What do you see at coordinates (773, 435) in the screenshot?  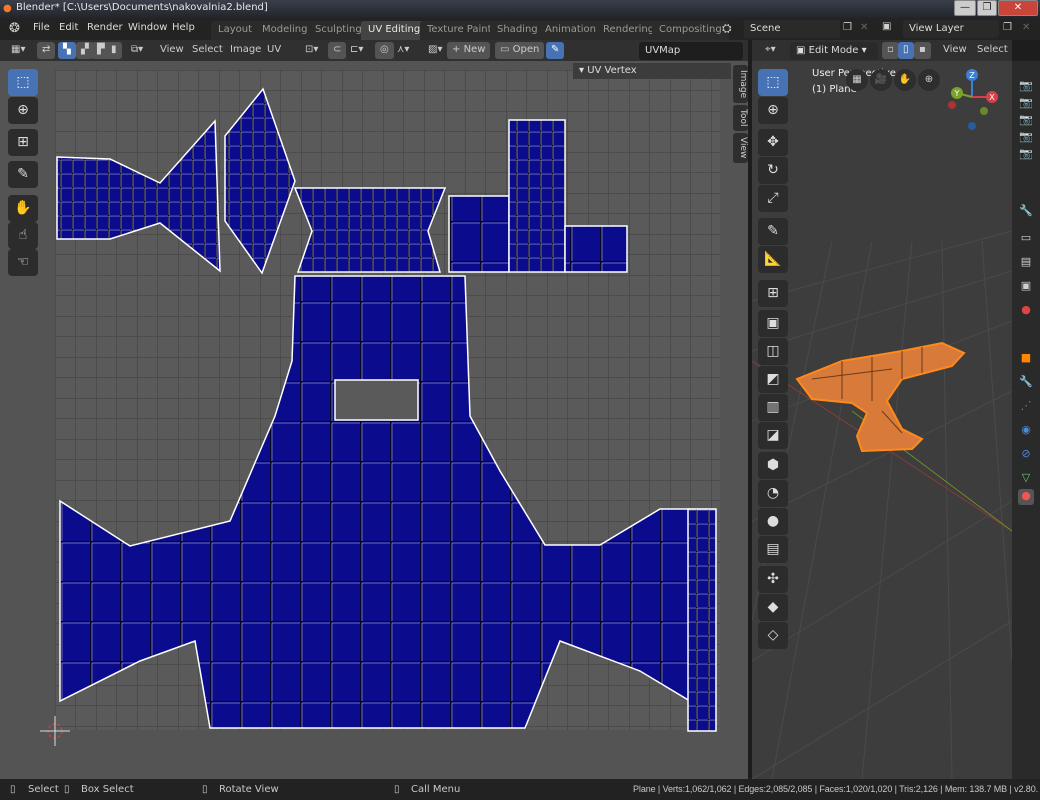 I see `knife-tool: ◪` at bounding box center [773, 435].